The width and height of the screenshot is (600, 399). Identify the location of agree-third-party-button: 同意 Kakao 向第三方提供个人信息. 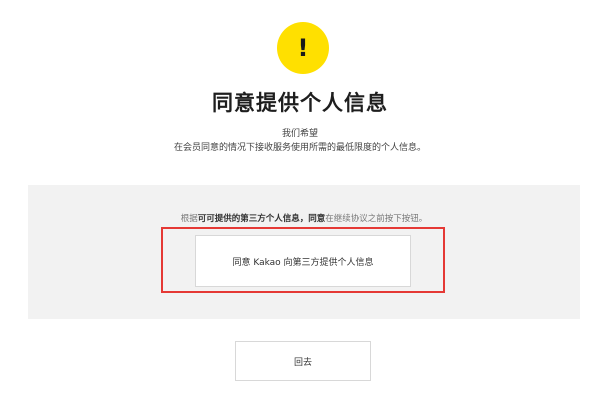
(303, 261).